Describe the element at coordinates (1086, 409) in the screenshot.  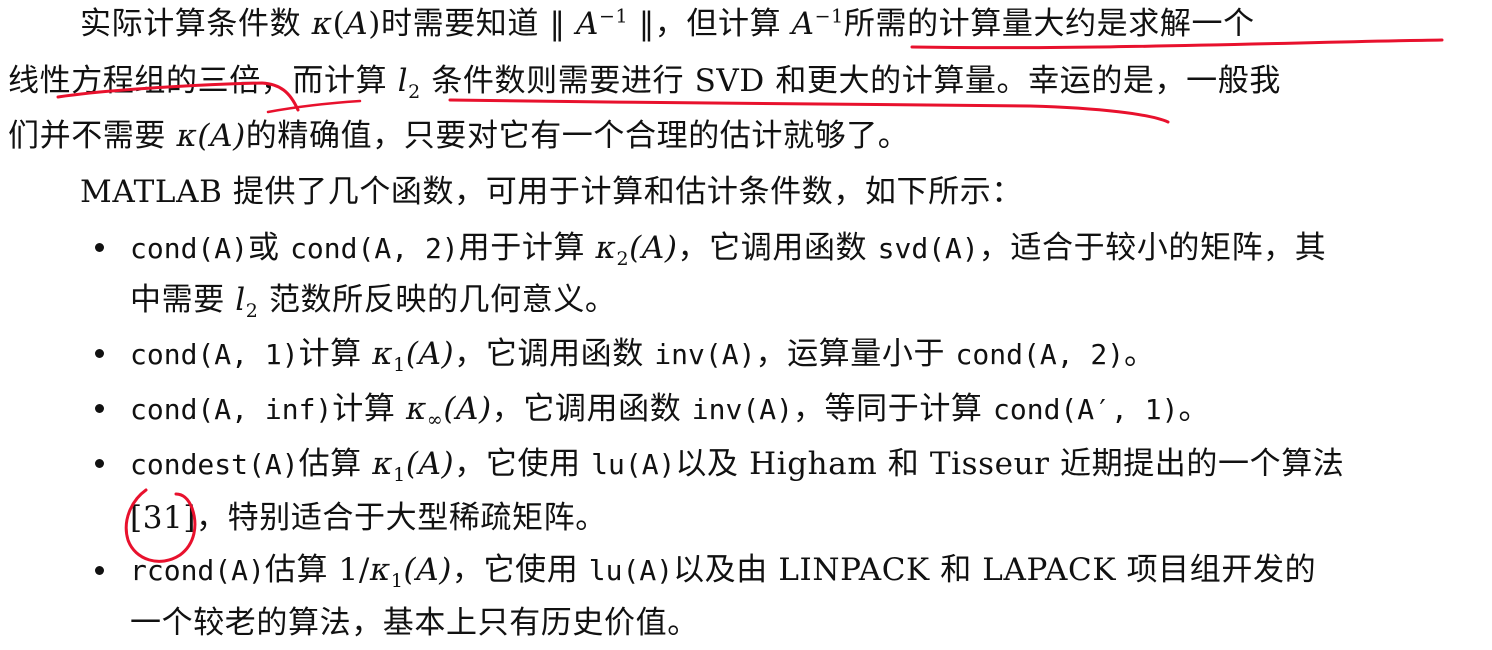
I see `code: cond(A′, 1)` at that location.